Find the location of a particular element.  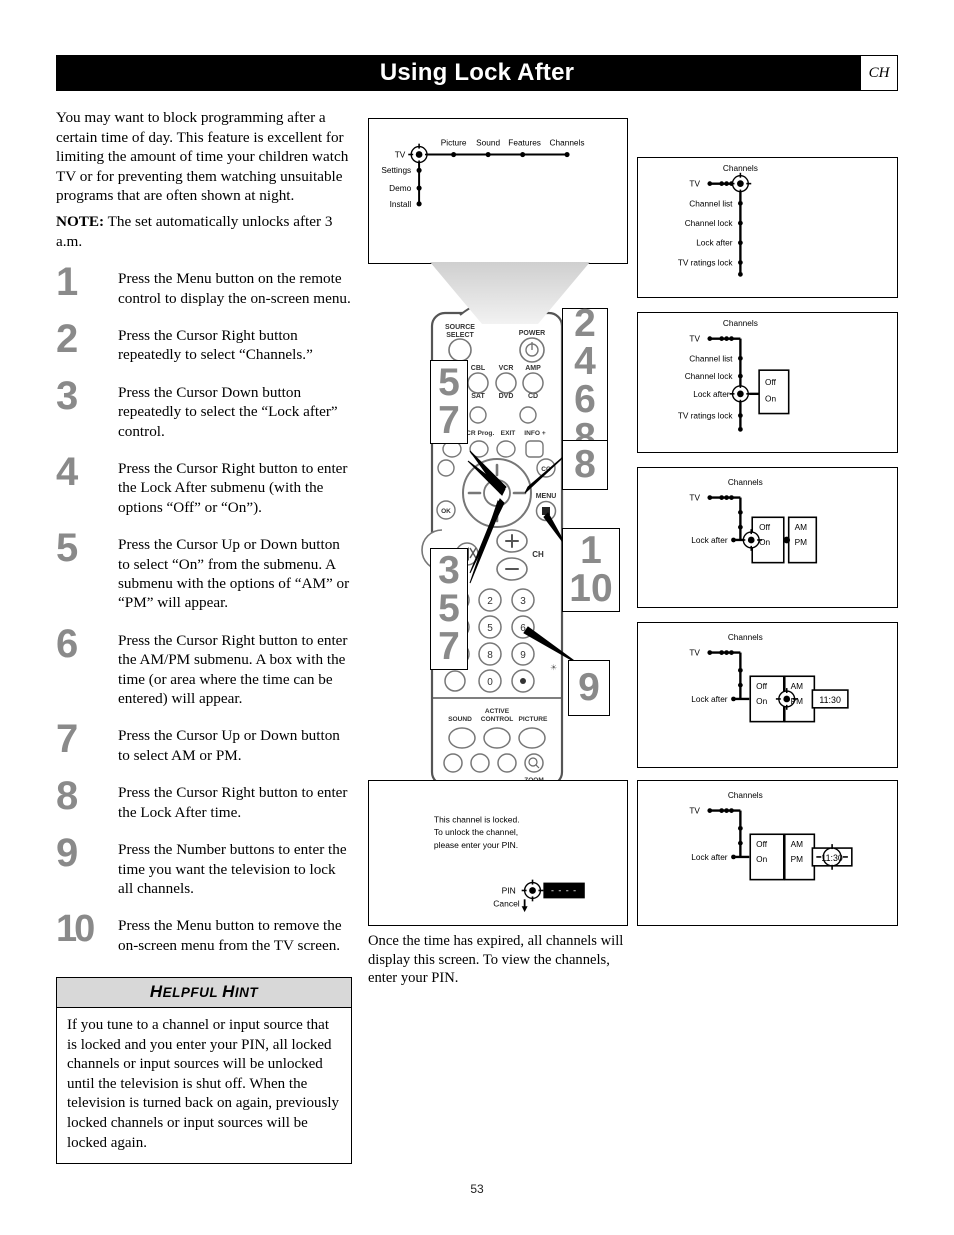

options-box is located at coordinates (774, 392).